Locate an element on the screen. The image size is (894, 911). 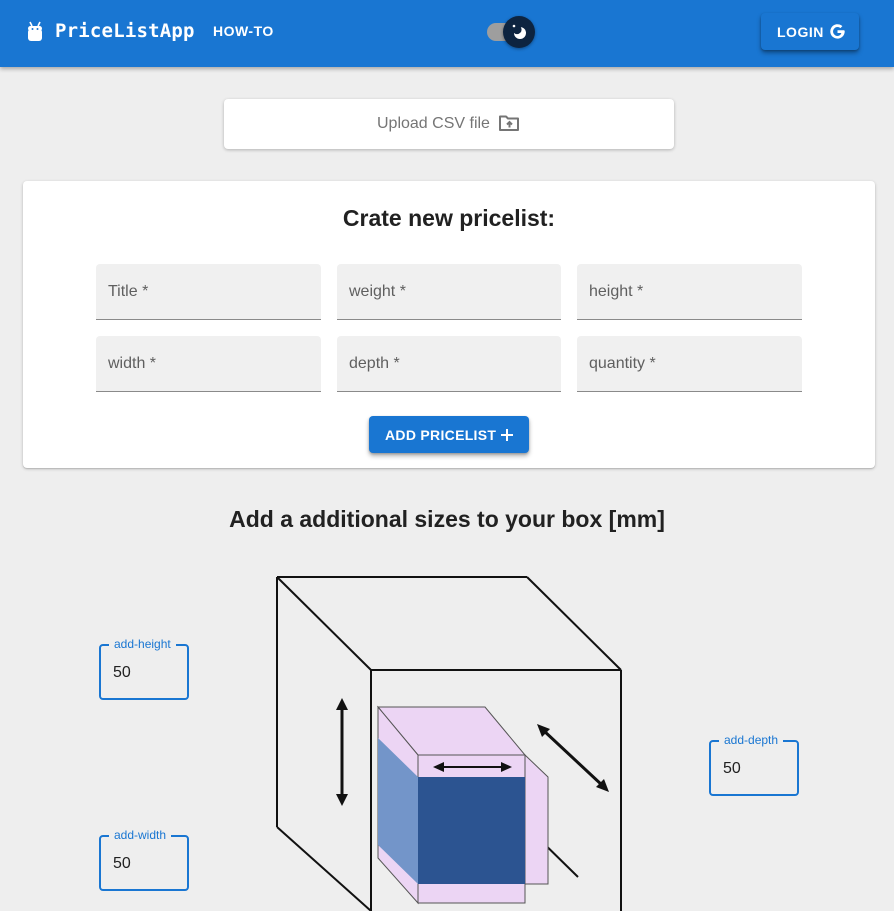
theme-toggle is located at coordinates (512, 33).